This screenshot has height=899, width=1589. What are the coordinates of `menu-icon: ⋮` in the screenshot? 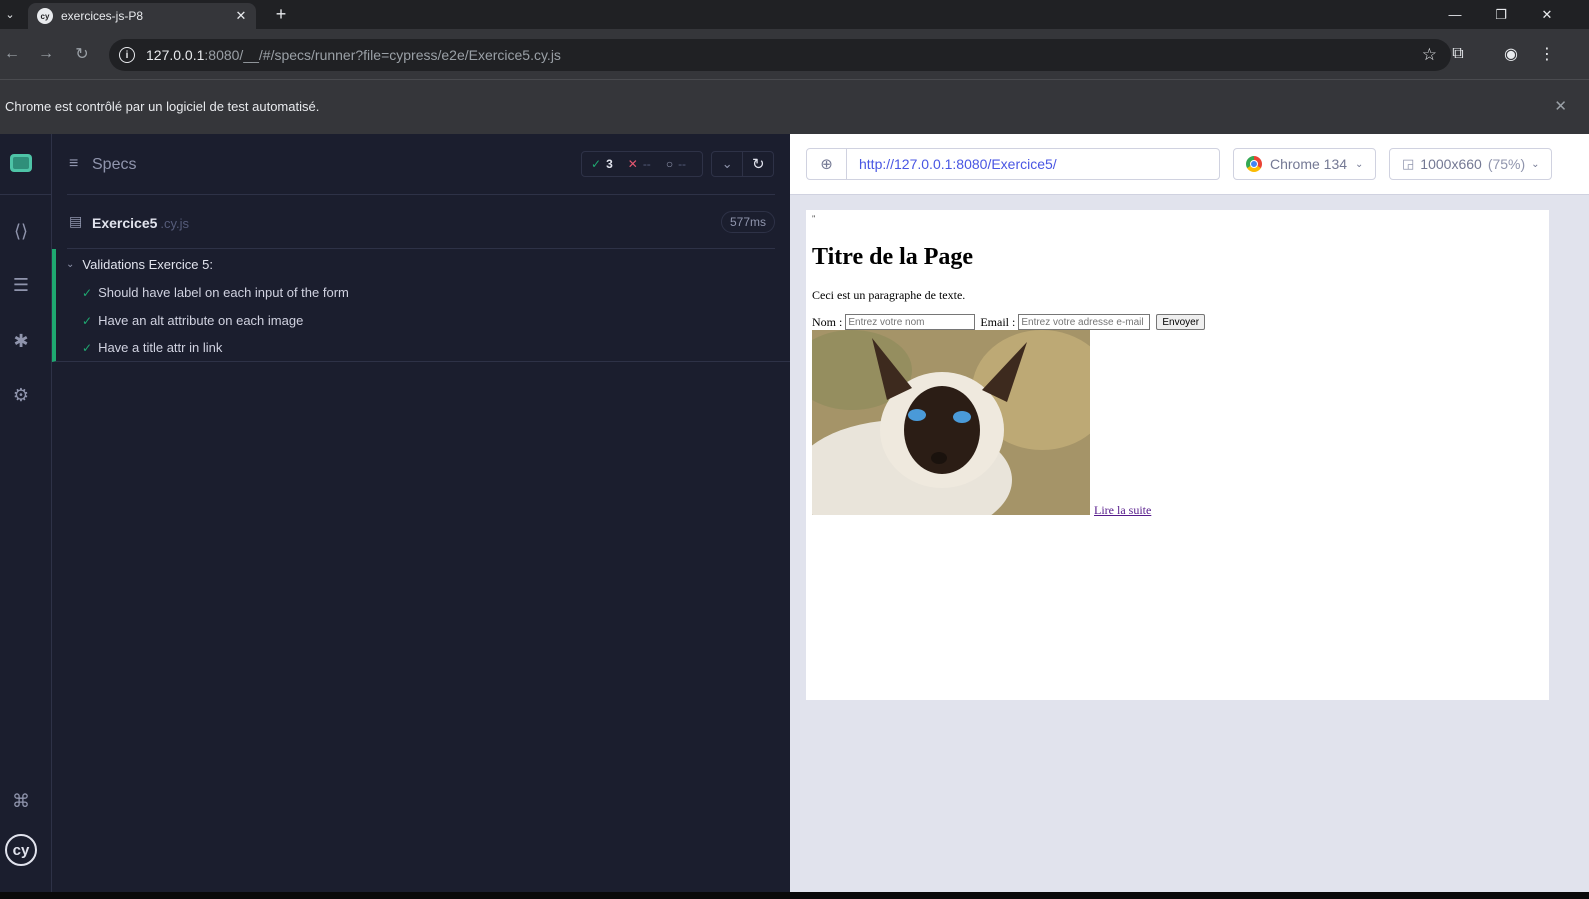 It's located at (1547, 54).